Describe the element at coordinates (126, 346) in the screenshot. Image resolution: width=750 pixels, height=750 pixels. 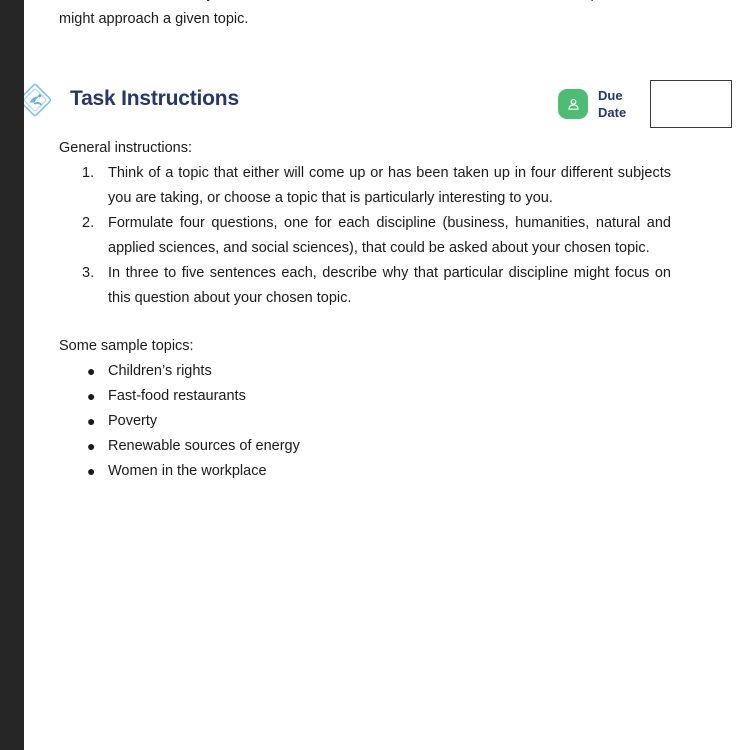
I see `sample-topics-lead: Some sample topics:` at that location.